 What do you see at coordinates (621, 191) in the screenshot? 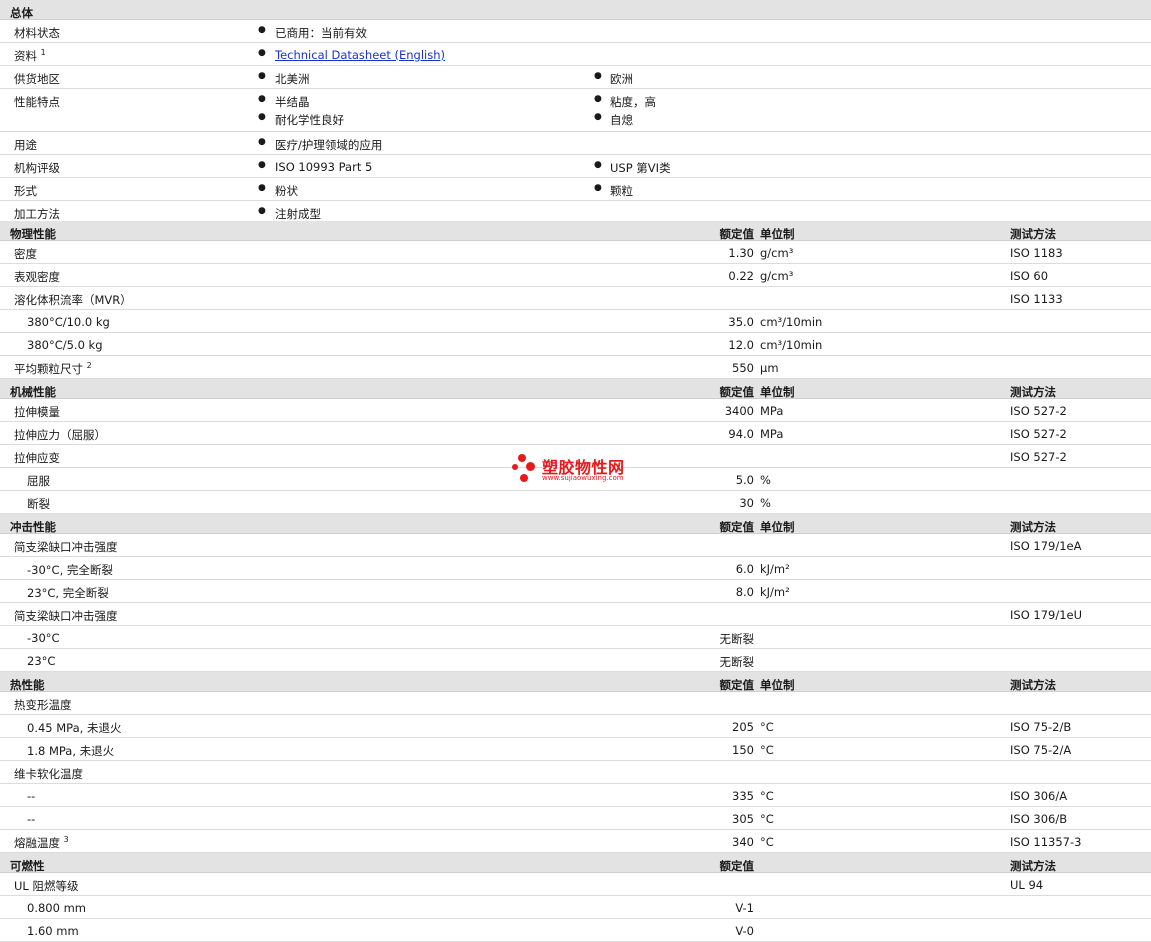
I see `row-value: 颗粒` at bounding box center [621, 191].